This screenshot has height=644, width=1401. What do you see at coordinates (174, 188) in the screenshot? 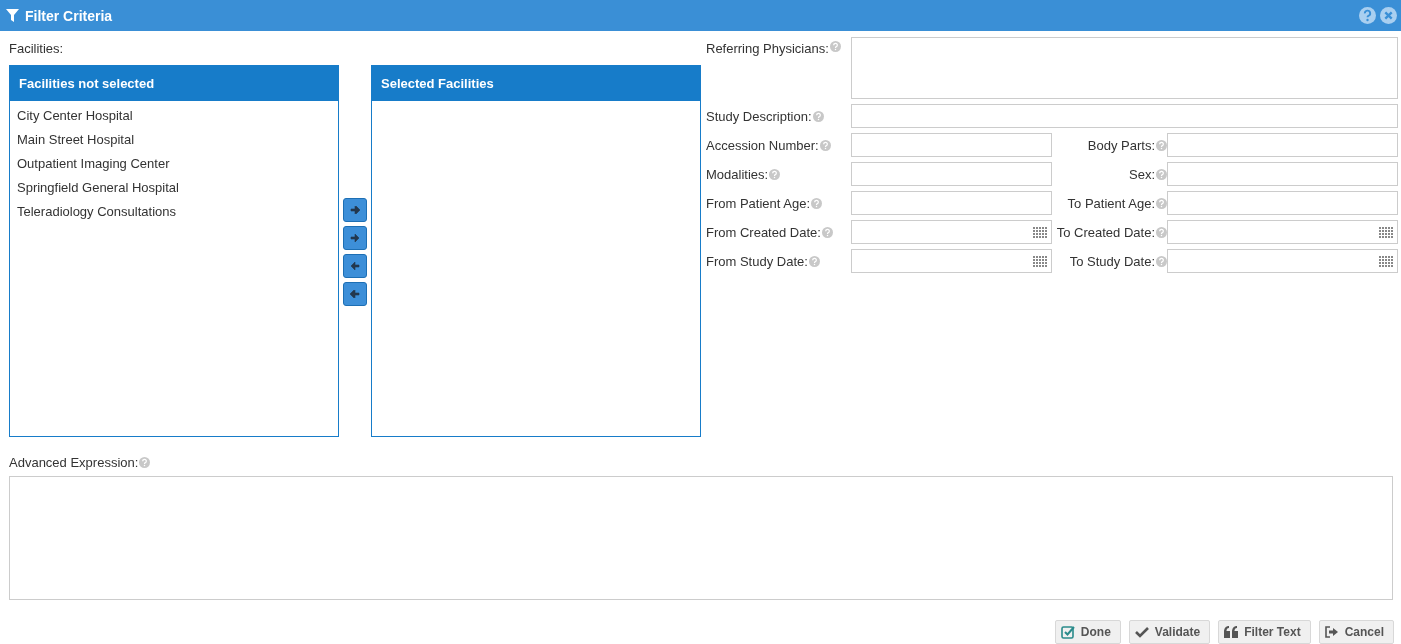
I see `facility-item: Springfield General Hospital` at bounding box center [174, 188].